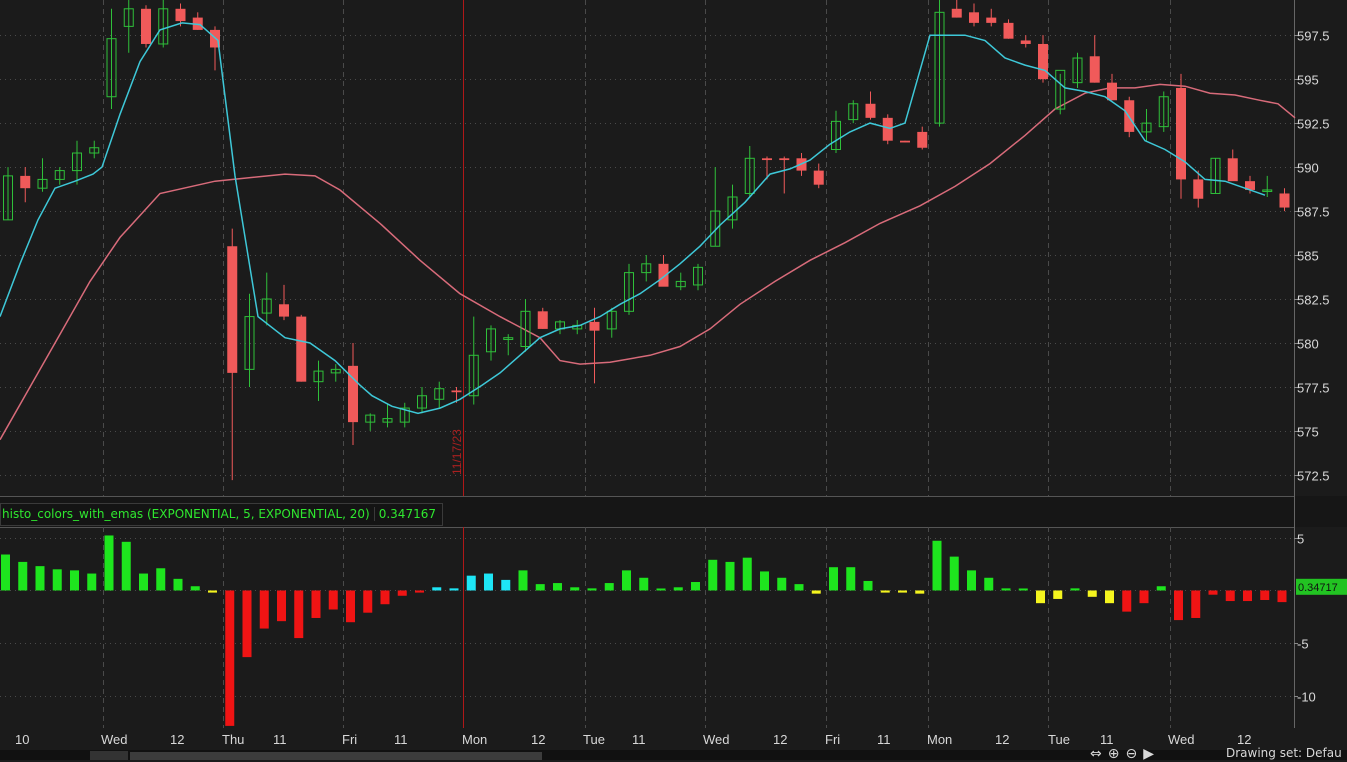 The width and height of the screenshot is (1347, 762). Describe the element at coordinates (673, 754) in the screenshot. I see `status-bar: ⇔⊕⊖▶ Drawing set: Defau` at that location.